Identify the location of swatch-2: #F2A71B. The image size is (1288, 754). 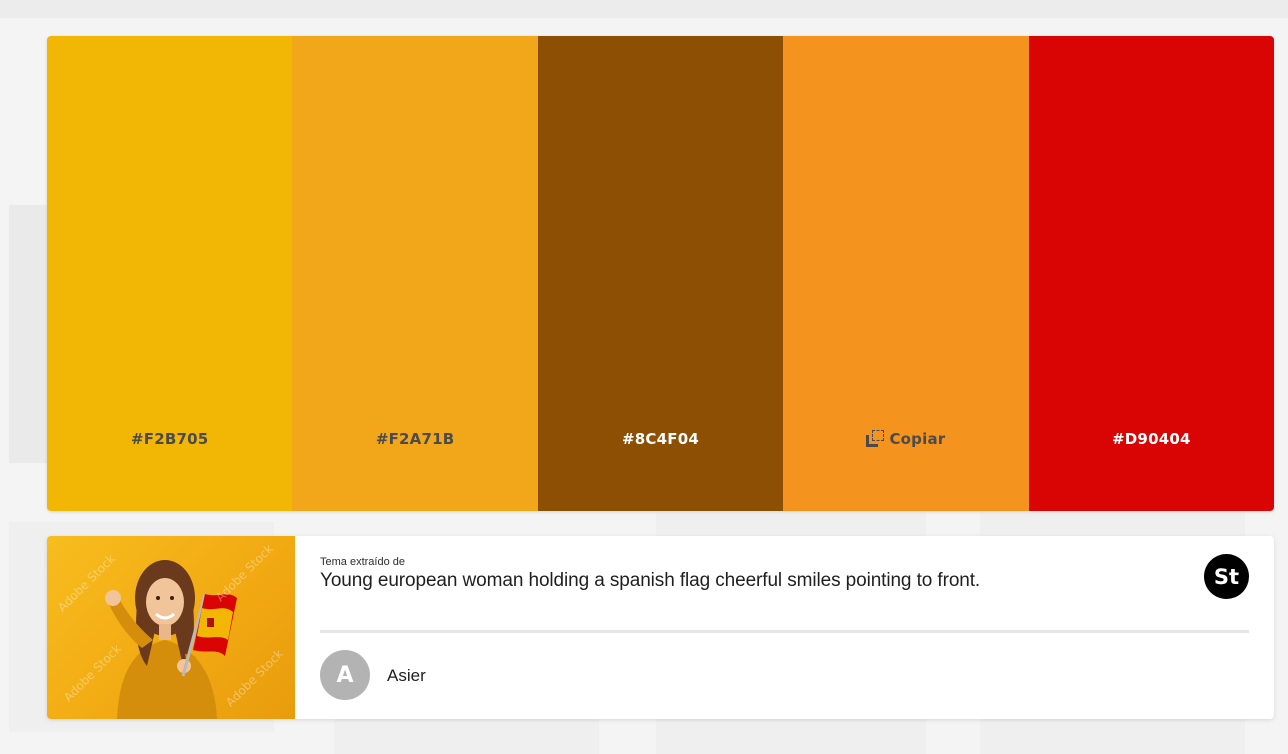
(415, 273).